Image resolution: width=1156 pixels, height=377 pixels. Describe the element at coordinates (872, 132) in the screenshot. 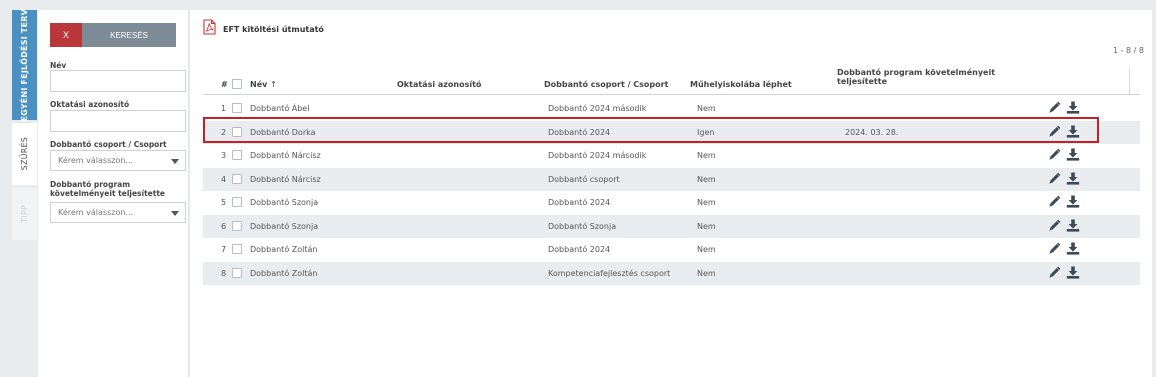

I see `row-completed: 2024. 03. 28.` at that location.